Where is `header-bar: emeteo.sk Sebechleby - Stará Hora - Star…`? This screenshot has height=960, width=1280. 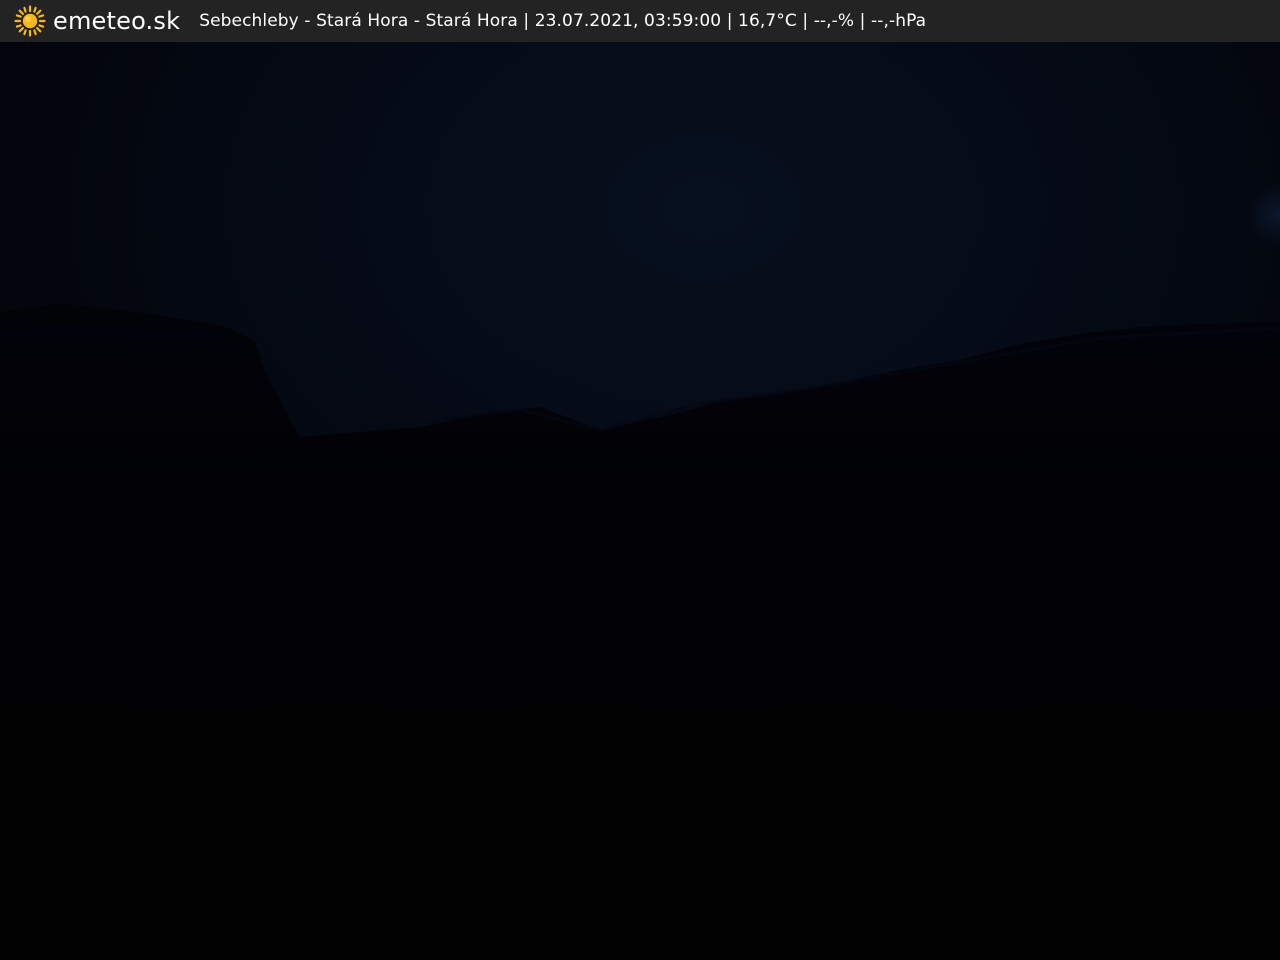 header-bar: emeteo.sk Sebechleby - Stará Hora - Star… is located at coordinates (640, 21).